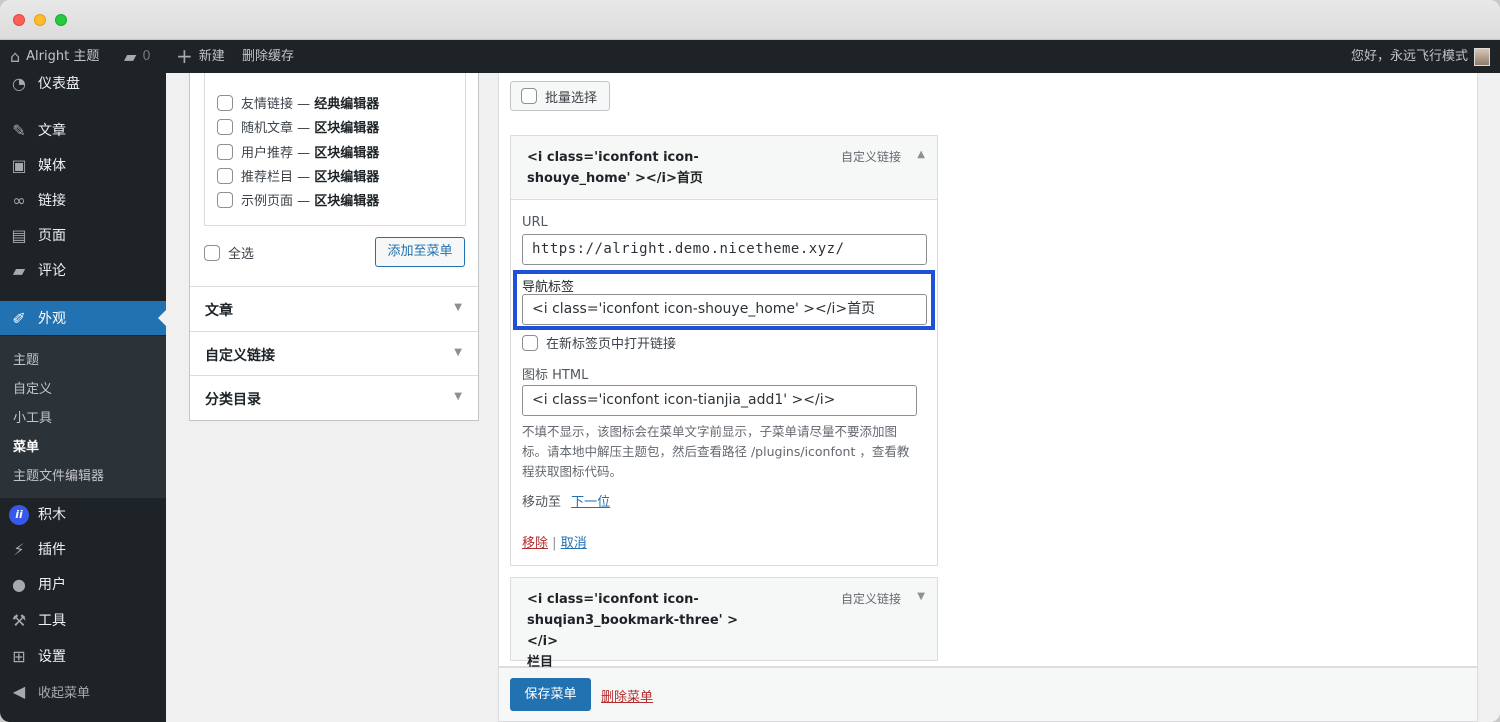  I want to click on sidebar-item-jimu: ii 积木, so click(83, 514).